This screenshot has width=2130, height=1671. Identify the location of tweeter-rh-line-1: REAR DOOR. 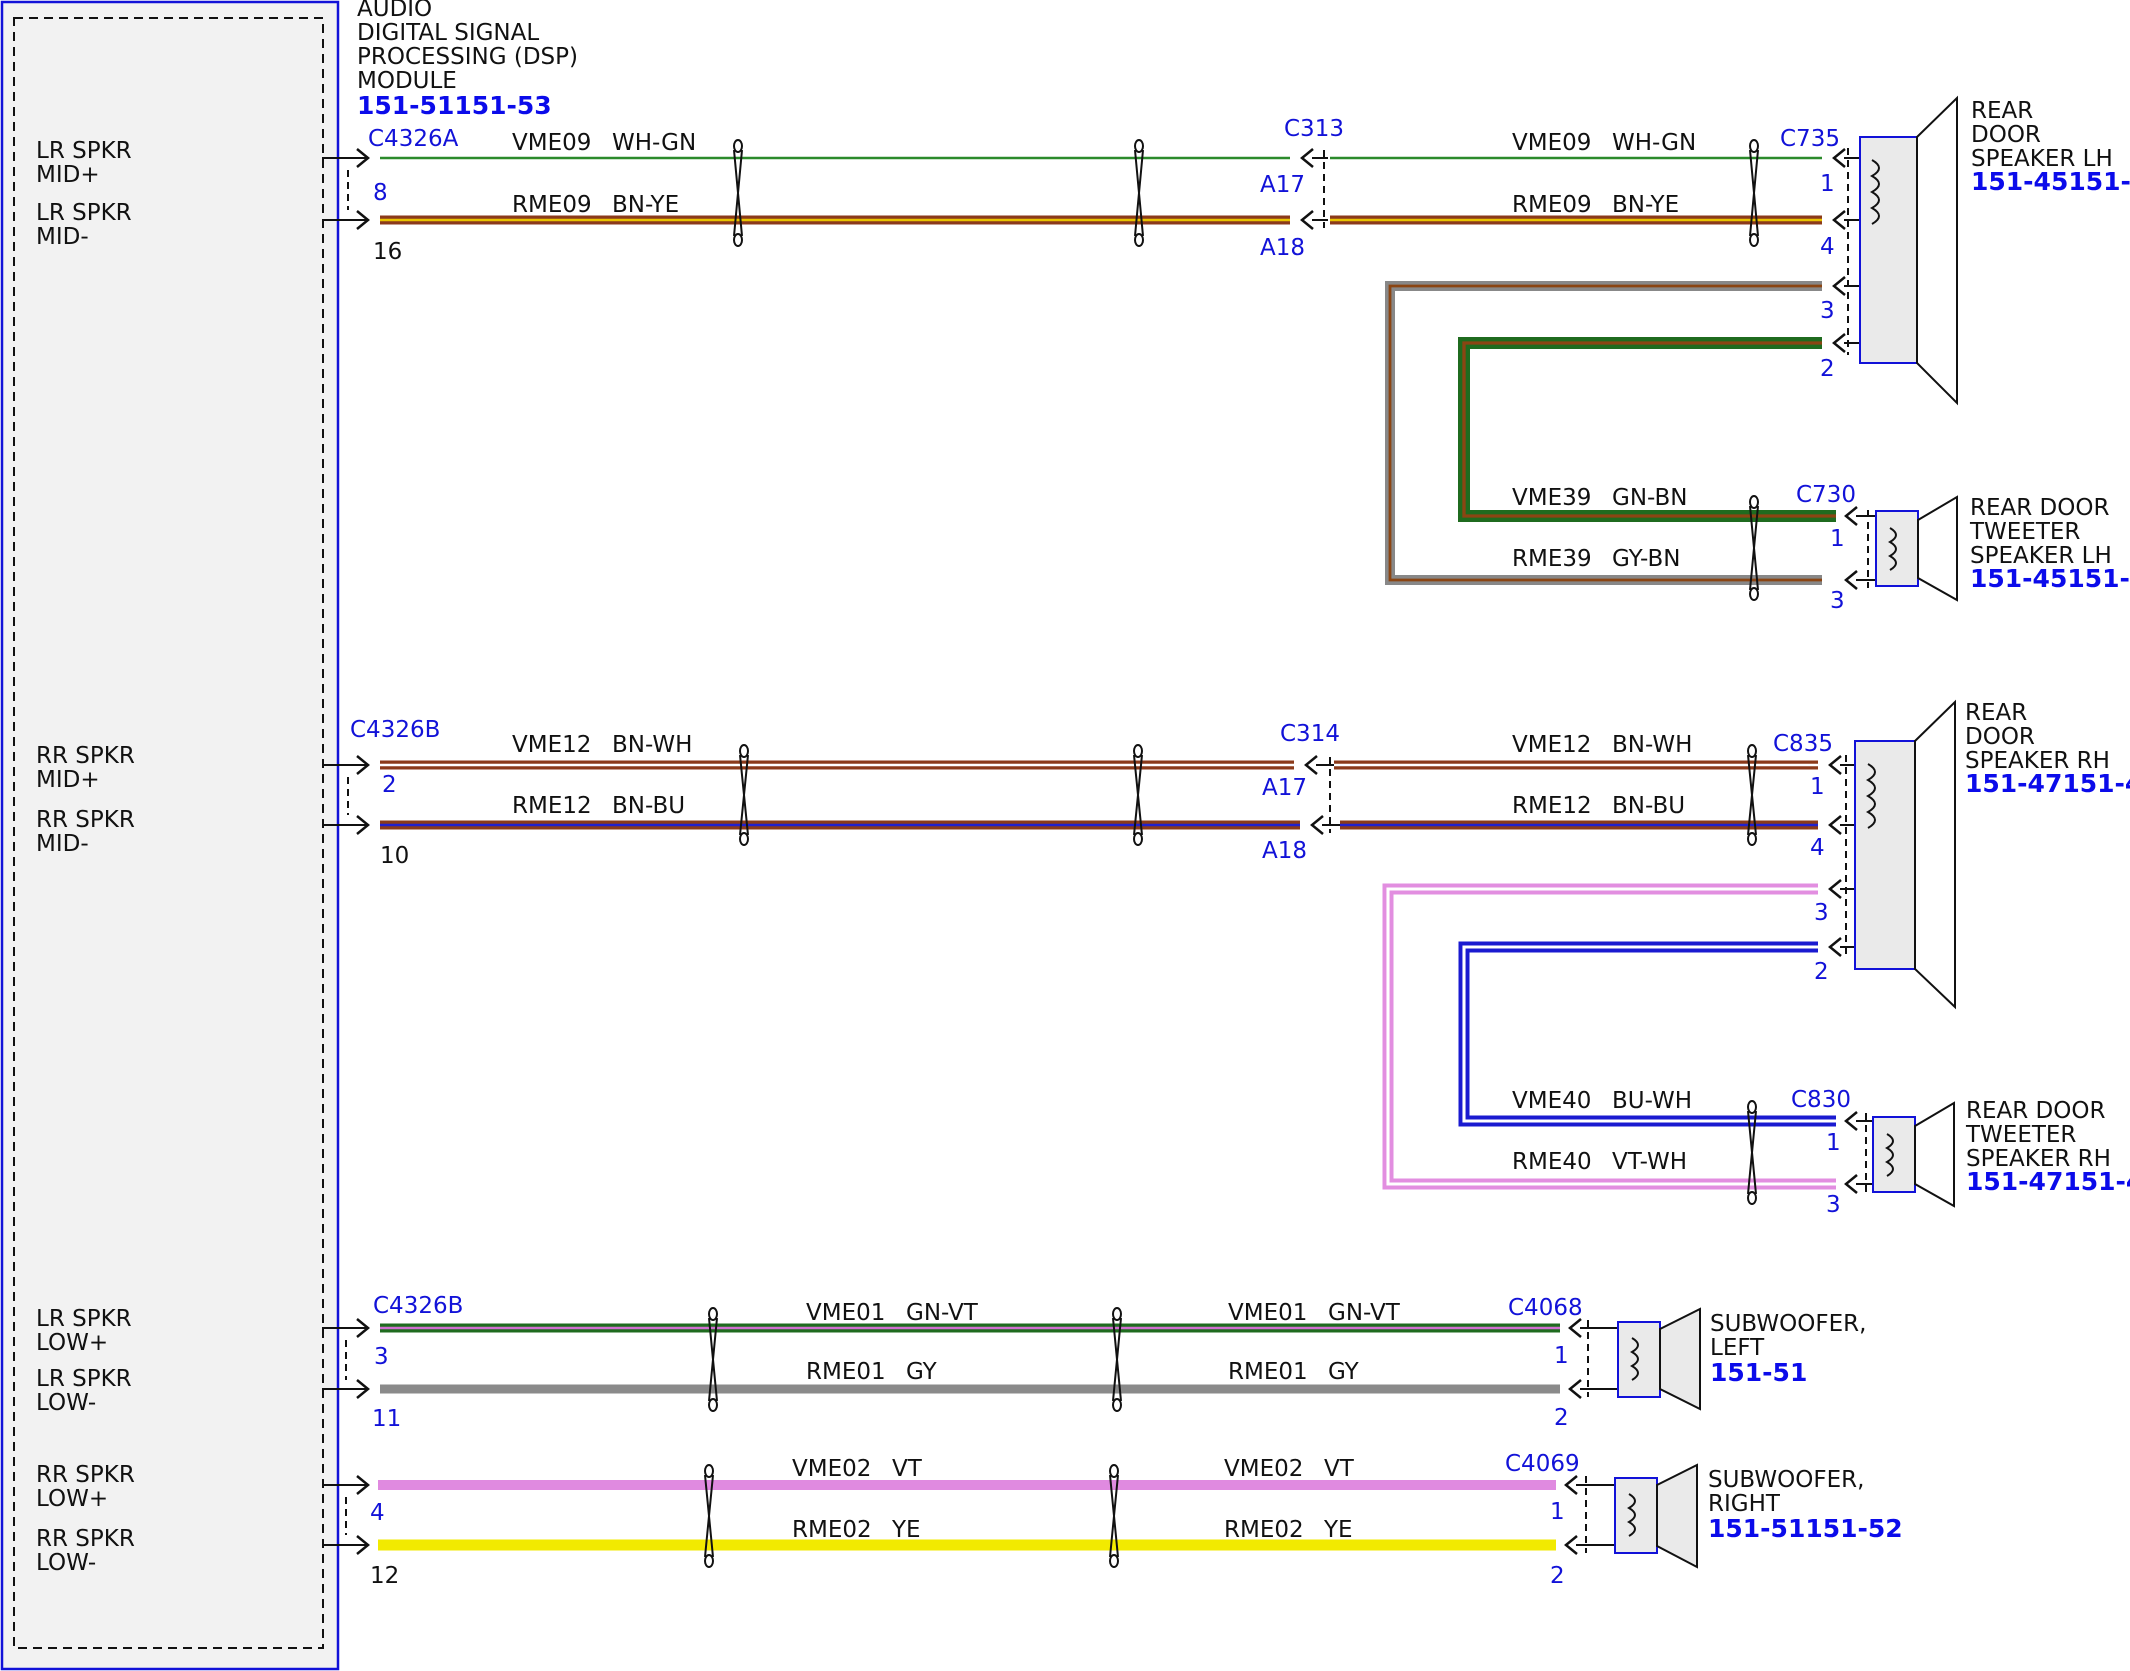
(2035, 1111).